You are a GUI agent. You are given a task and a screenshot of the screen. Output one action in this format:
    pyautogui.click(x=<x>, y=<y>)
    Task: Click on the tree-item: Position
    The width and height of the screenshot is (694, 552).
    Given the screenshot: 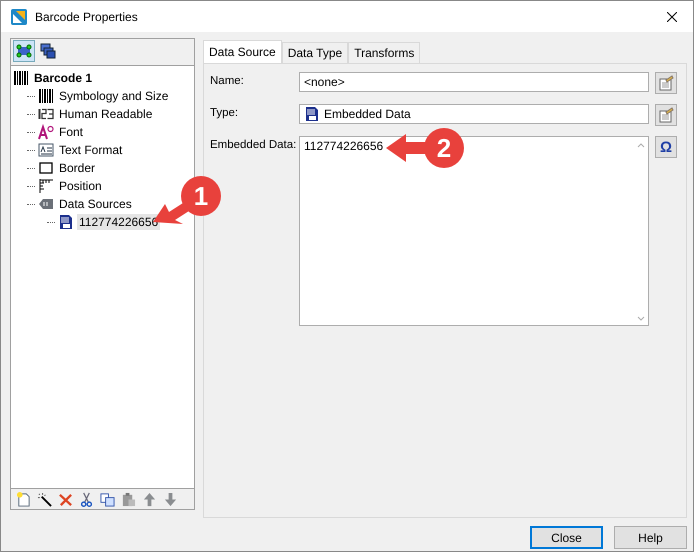 What is the action you would take?
    pyautogui.click(x=80, y=186)
    